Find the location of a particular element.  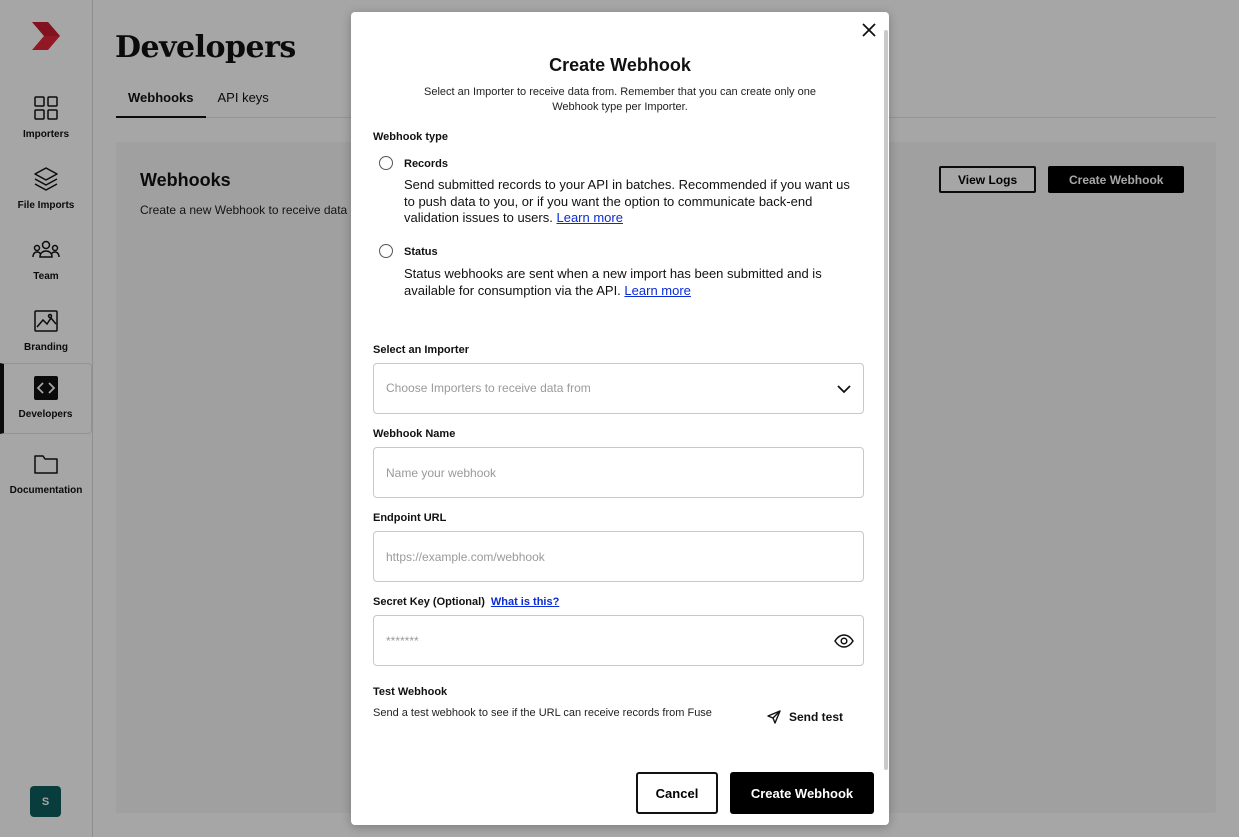

records-learn-more-link: Learn more is located at coordinates (589, 217).